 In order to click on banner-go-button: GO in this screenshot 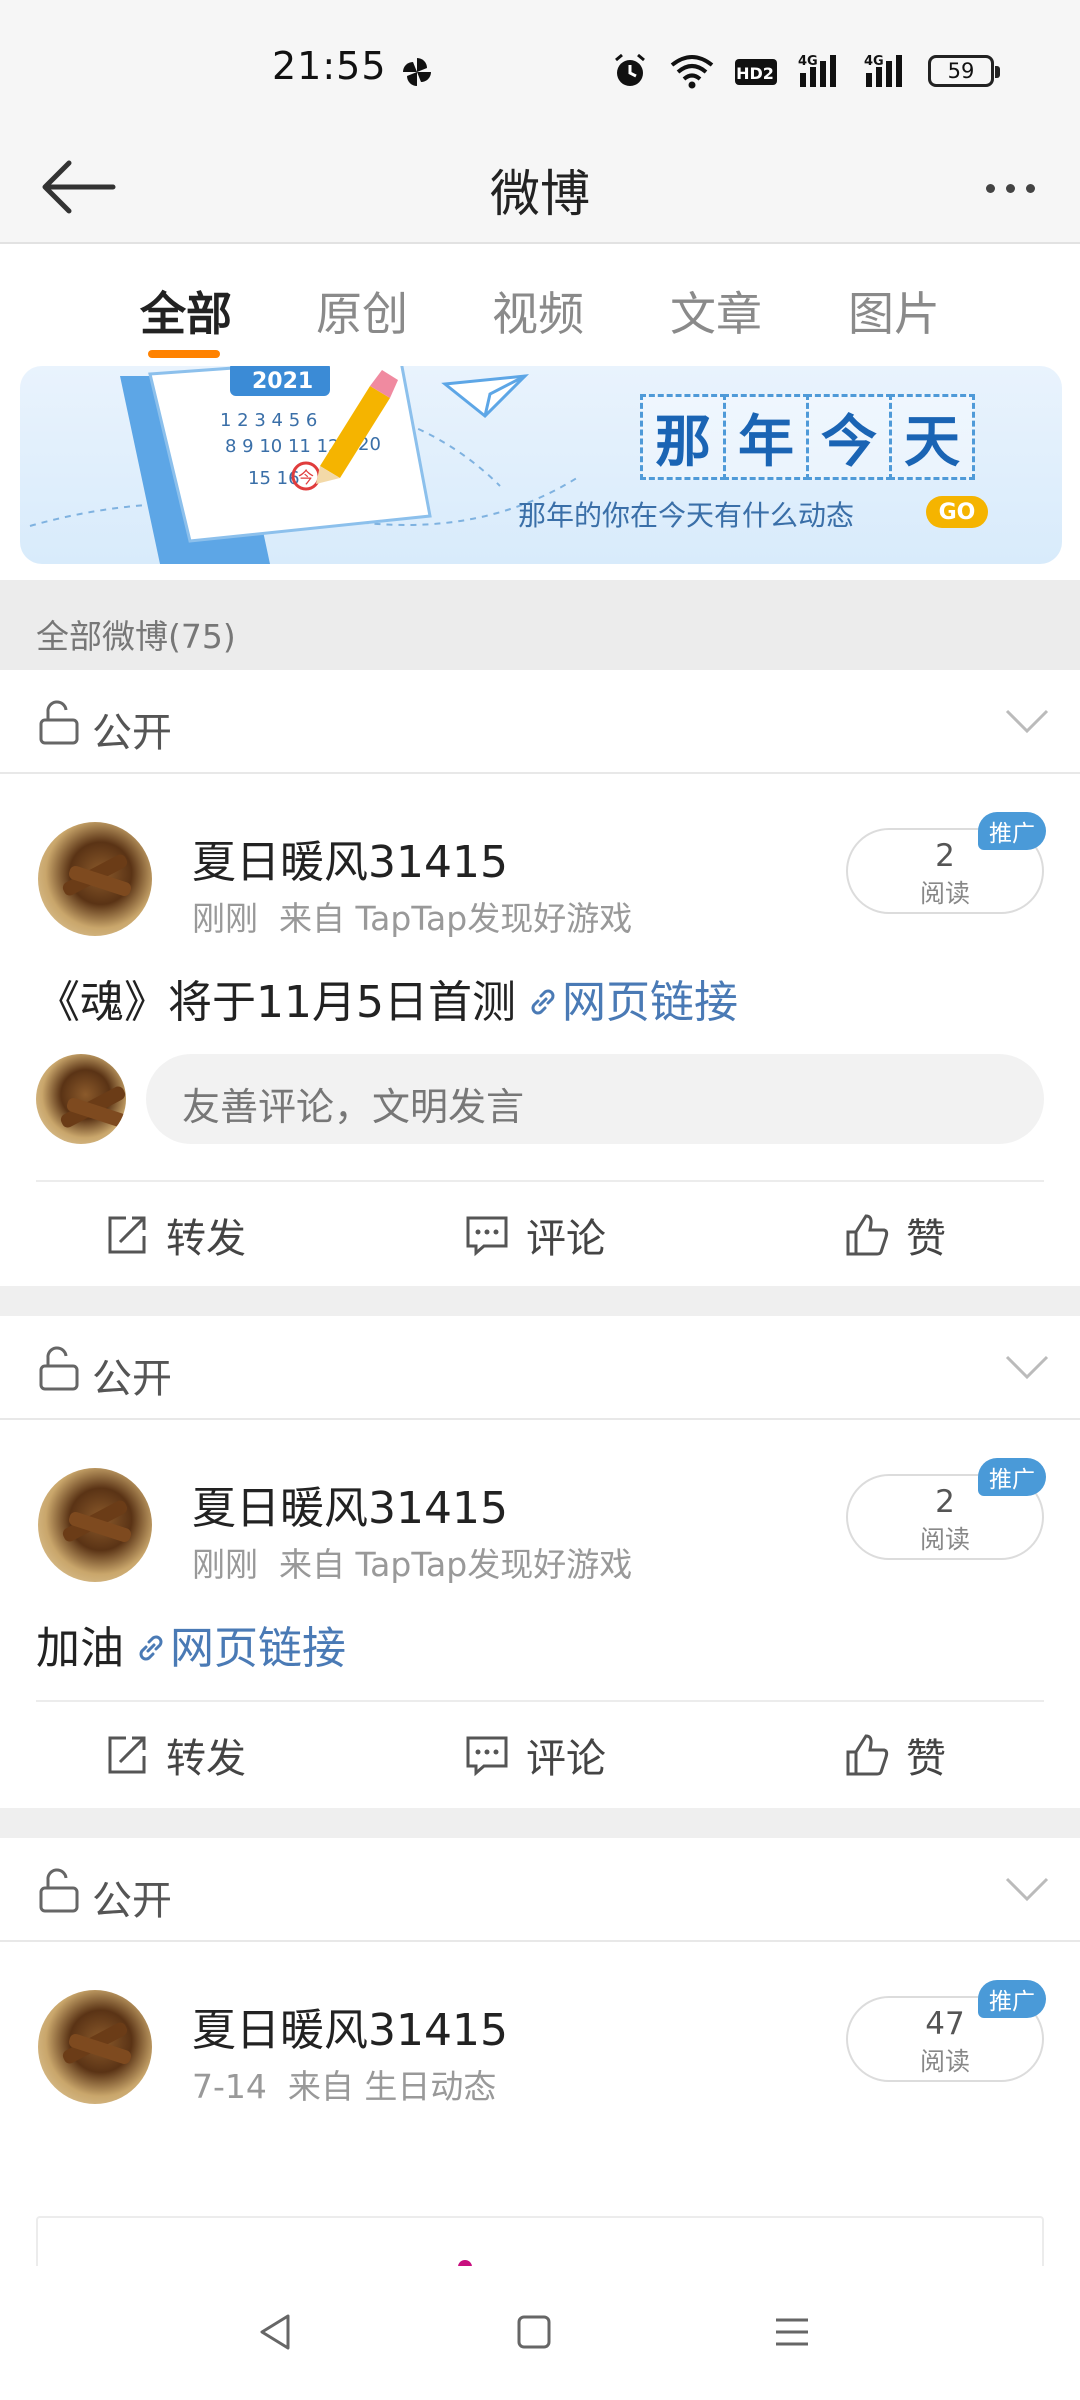, I will do `click(957, 512)`.